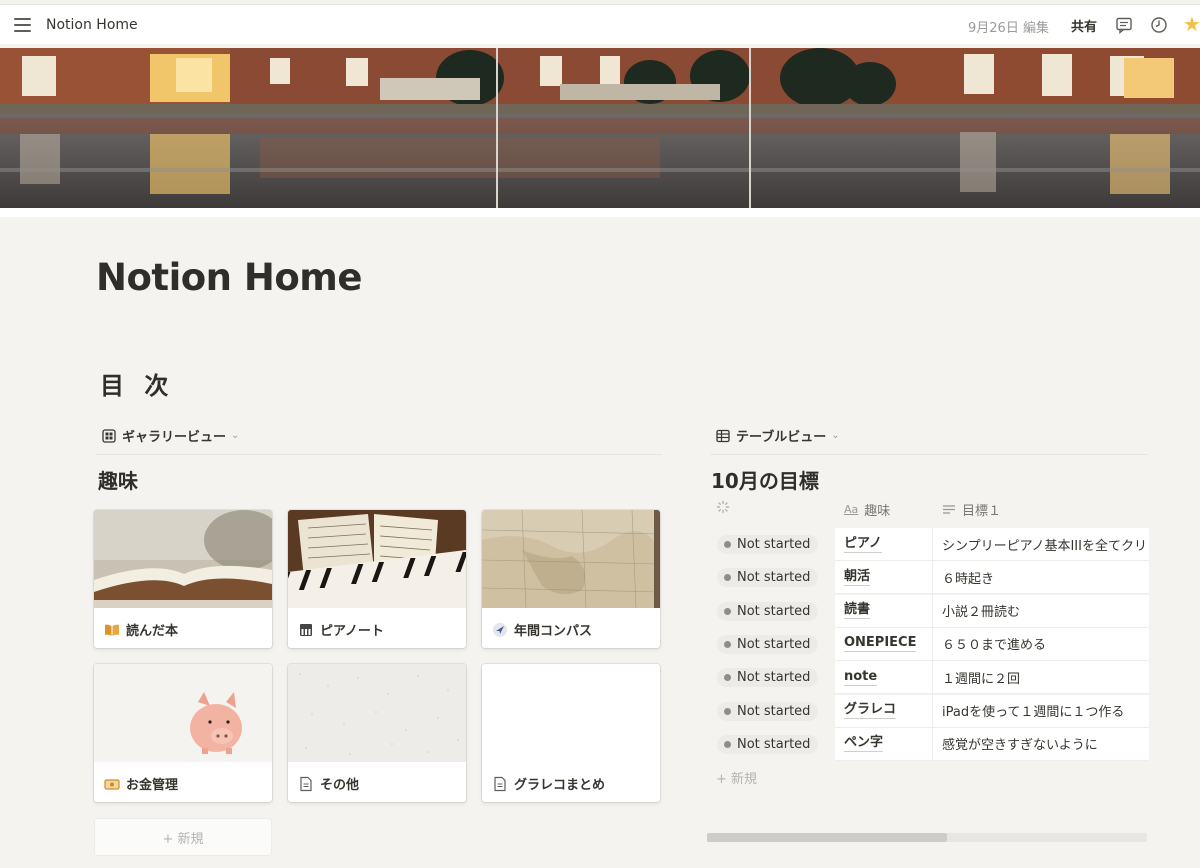 The height and width of the screenshot is (868, 1200). I want to click on card-title: その他, so click(340, 785).